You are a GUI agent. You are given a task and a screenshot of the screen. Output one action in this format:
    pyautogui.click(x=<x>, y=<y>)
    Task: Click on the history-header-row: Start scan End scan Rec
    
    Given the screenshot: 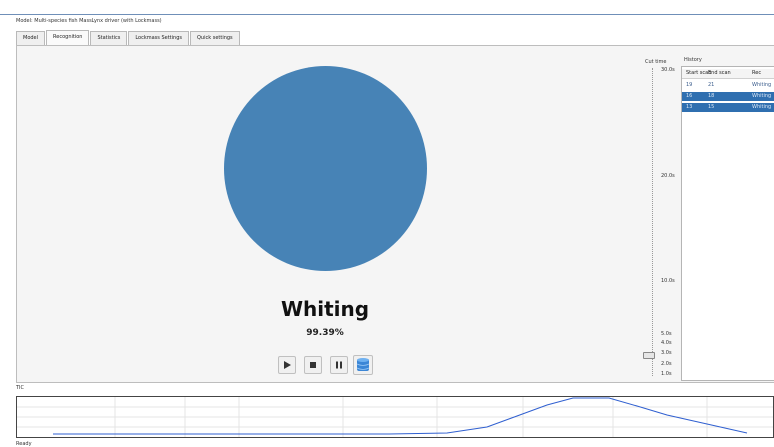 What is the action you would take?
    pyautogui.click(x=728, y=74)
    